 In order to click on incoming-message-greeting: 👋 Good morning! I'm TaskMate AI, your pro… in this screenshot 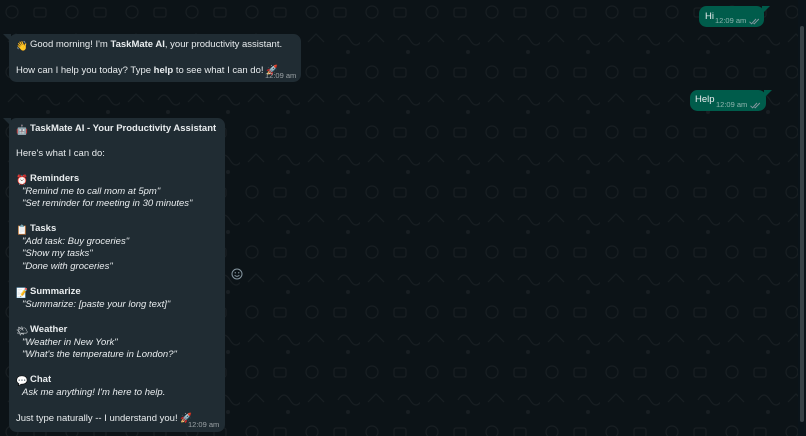, I will do `click(152, 58)`.